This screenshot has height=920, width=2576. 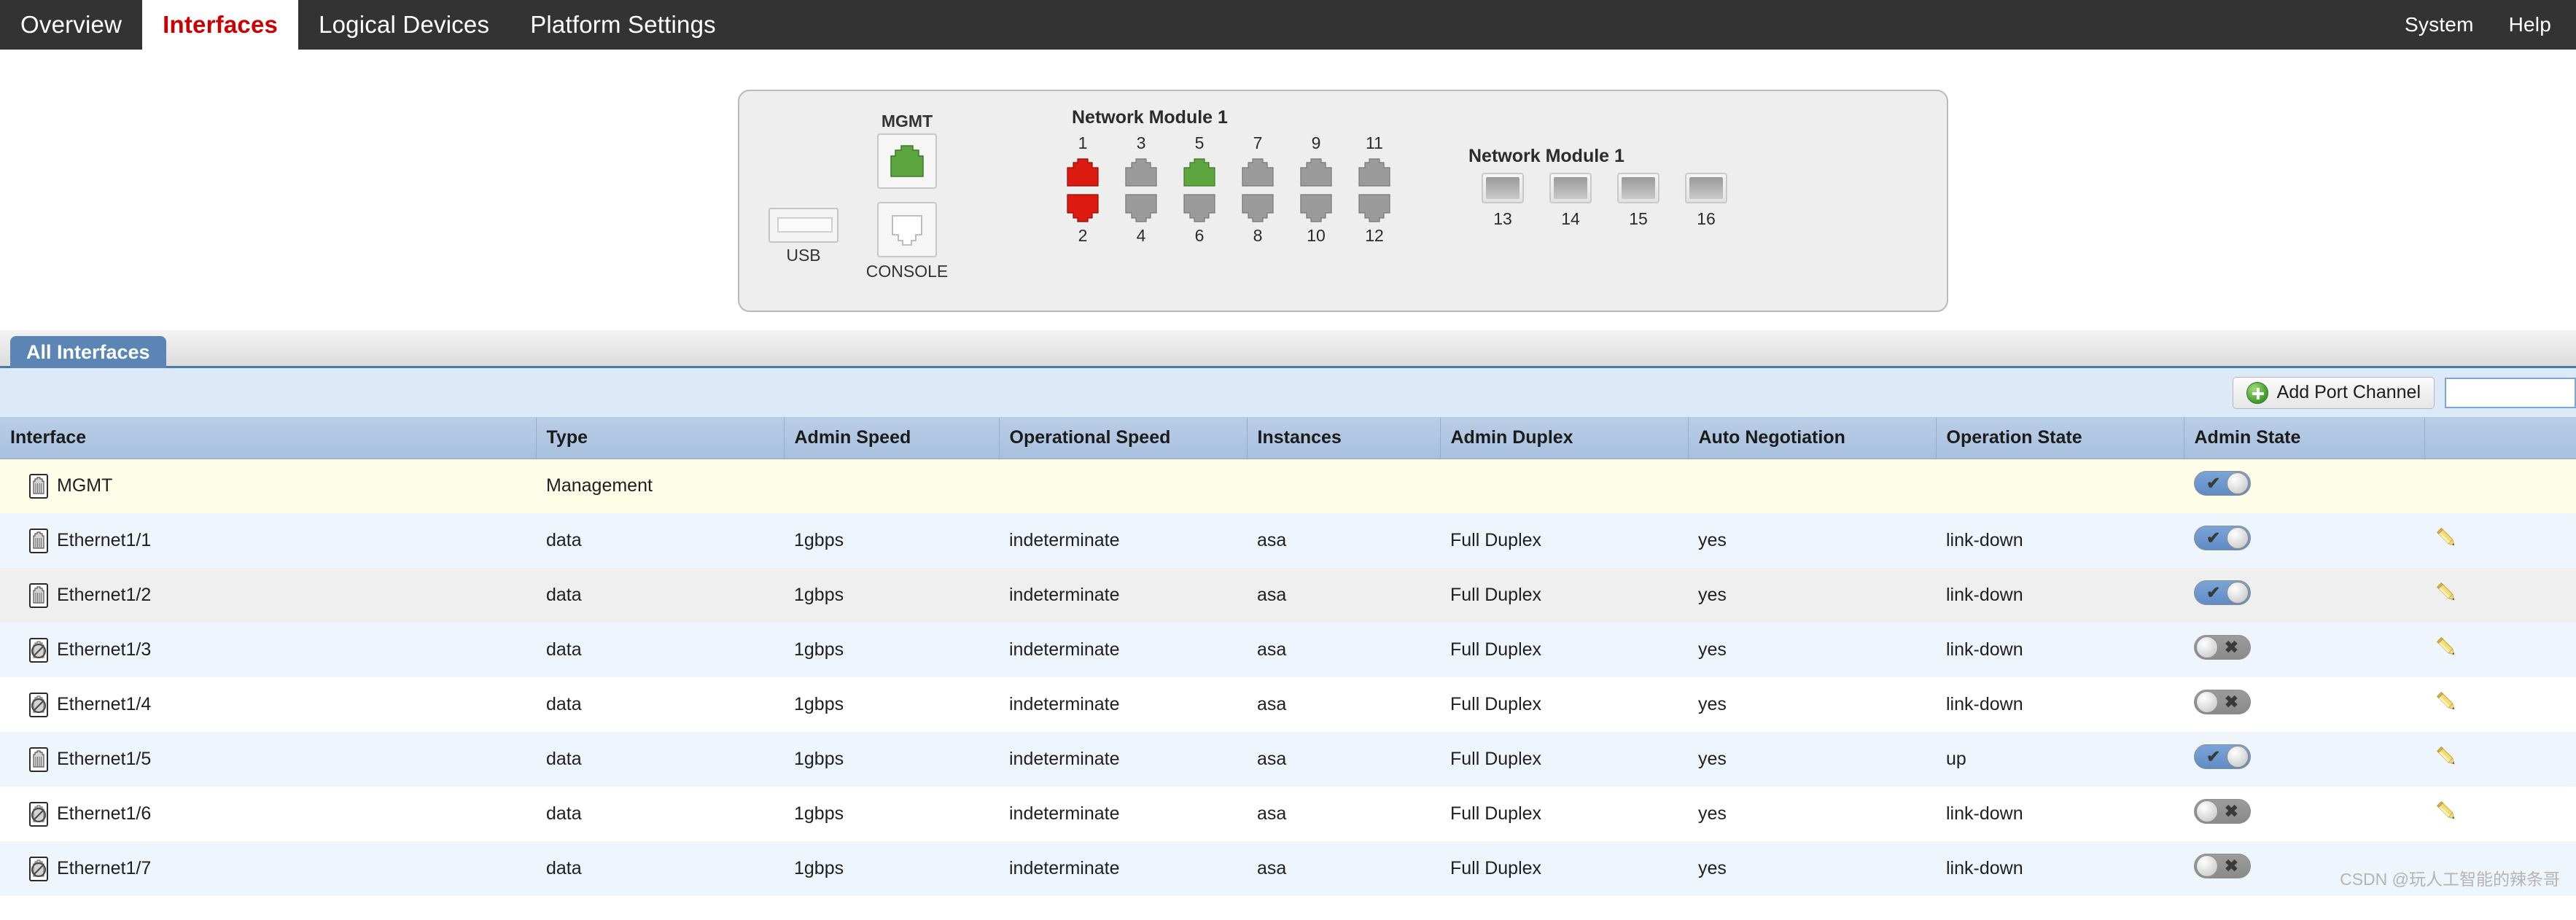 I want to click on chassis-port-7-icon, so click(x=1258, y=172).